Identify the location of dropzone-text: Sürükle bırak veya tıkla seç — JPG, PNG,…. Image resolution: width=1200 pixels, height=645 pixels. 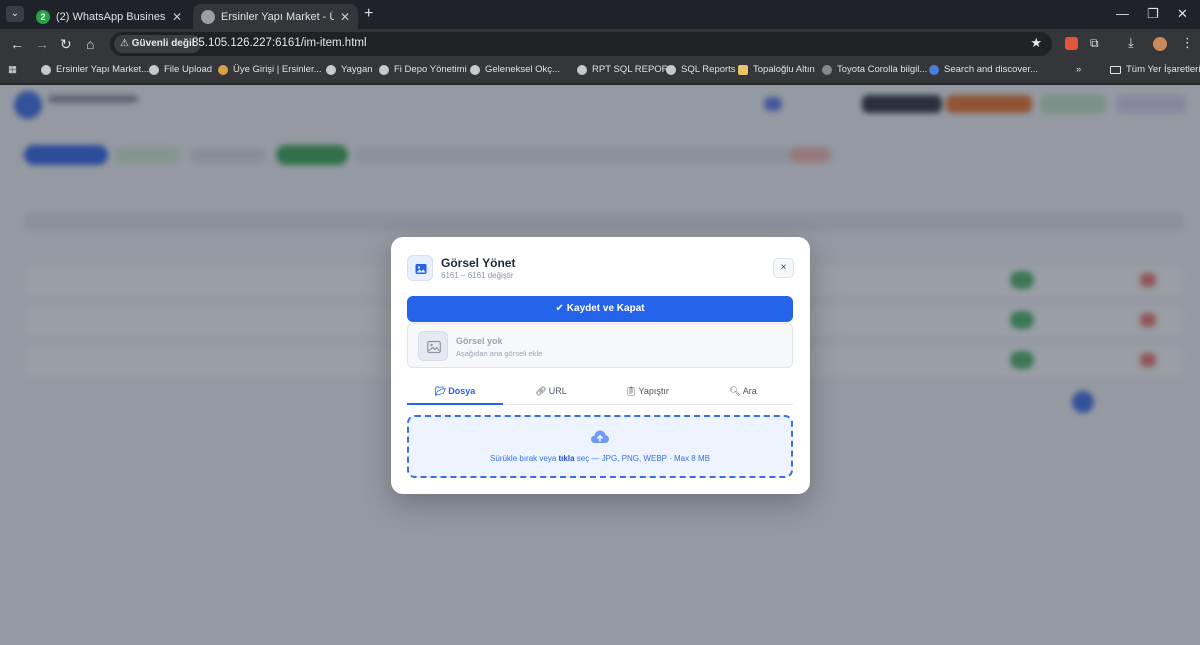
(600, 458).